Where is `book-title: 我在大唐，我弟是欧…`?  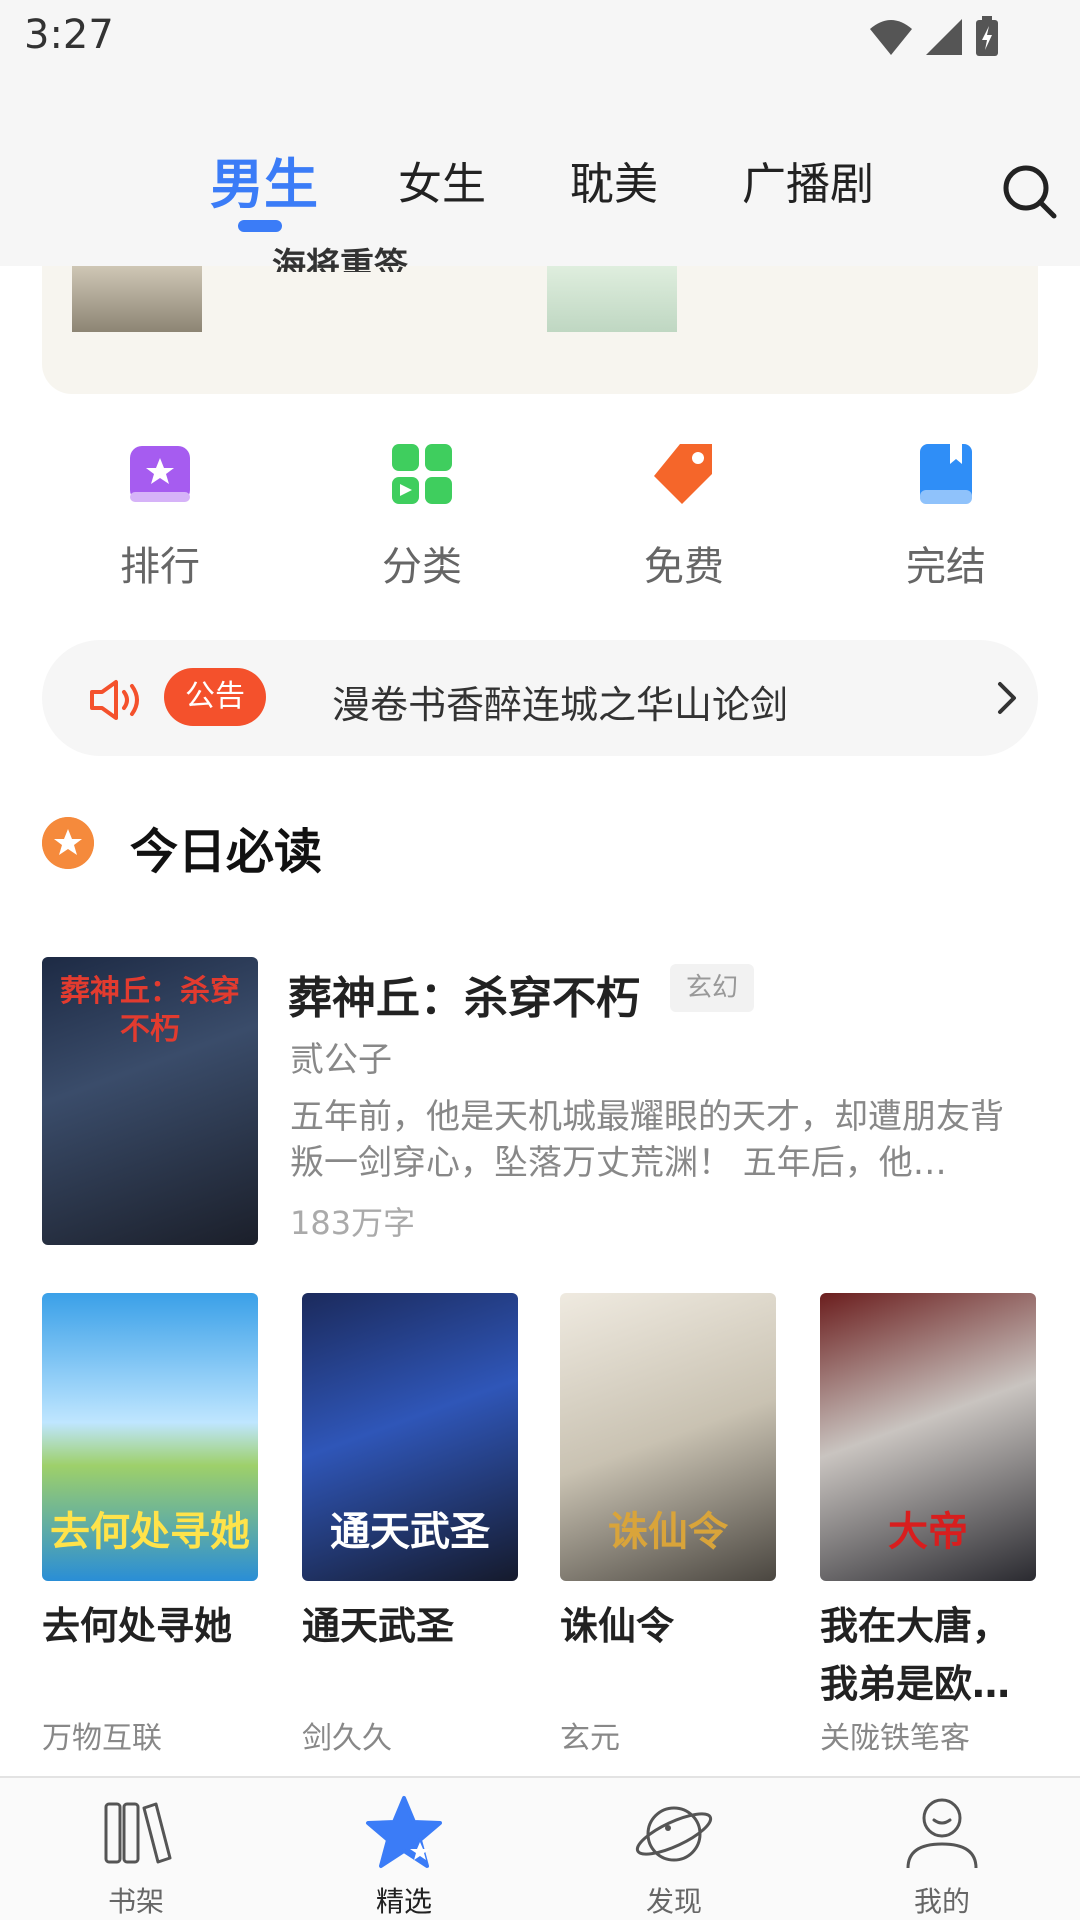
book-title: 我在大唐，我弟是欧… is located at coordinates (915, 1655).